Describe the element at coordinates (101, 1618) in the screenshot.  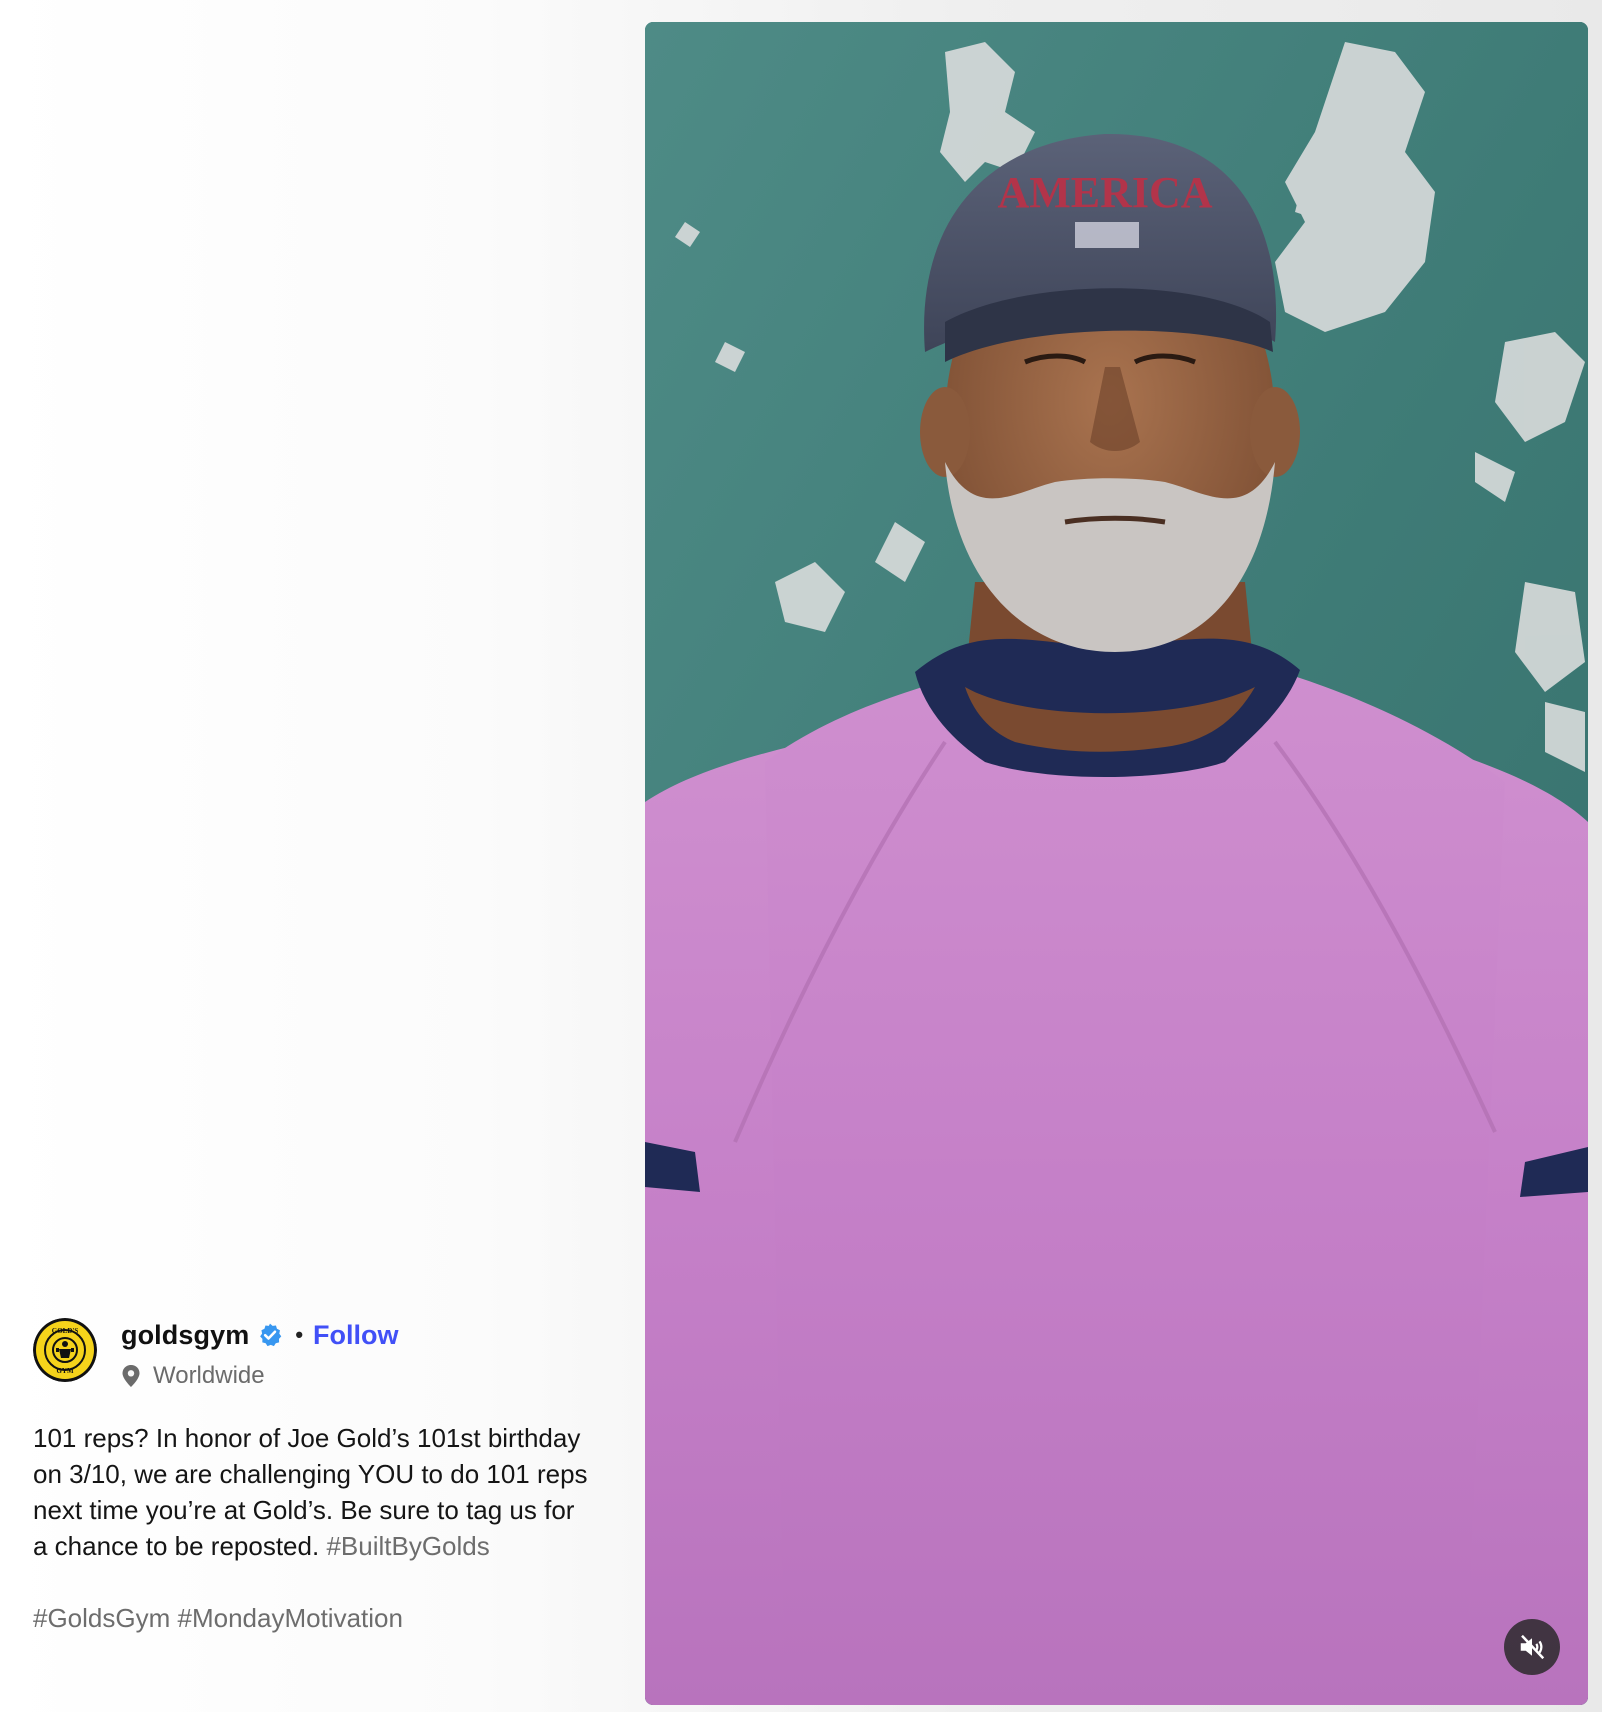
I see `hashtag-link: #GoldsGym` at that location.